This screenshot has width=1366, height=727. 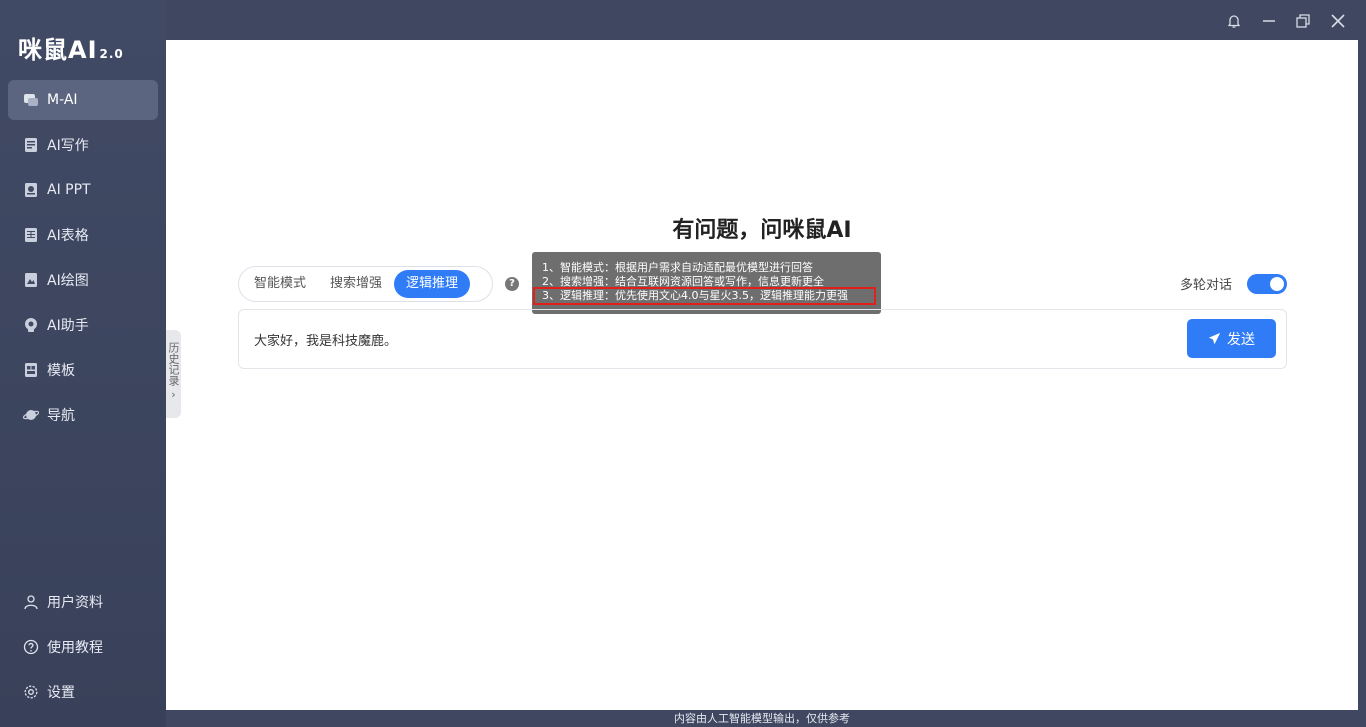 What do you see at coordinates (31, 325) in the screenshot?
I see `brain-icon` at bounding box center [31, 325].